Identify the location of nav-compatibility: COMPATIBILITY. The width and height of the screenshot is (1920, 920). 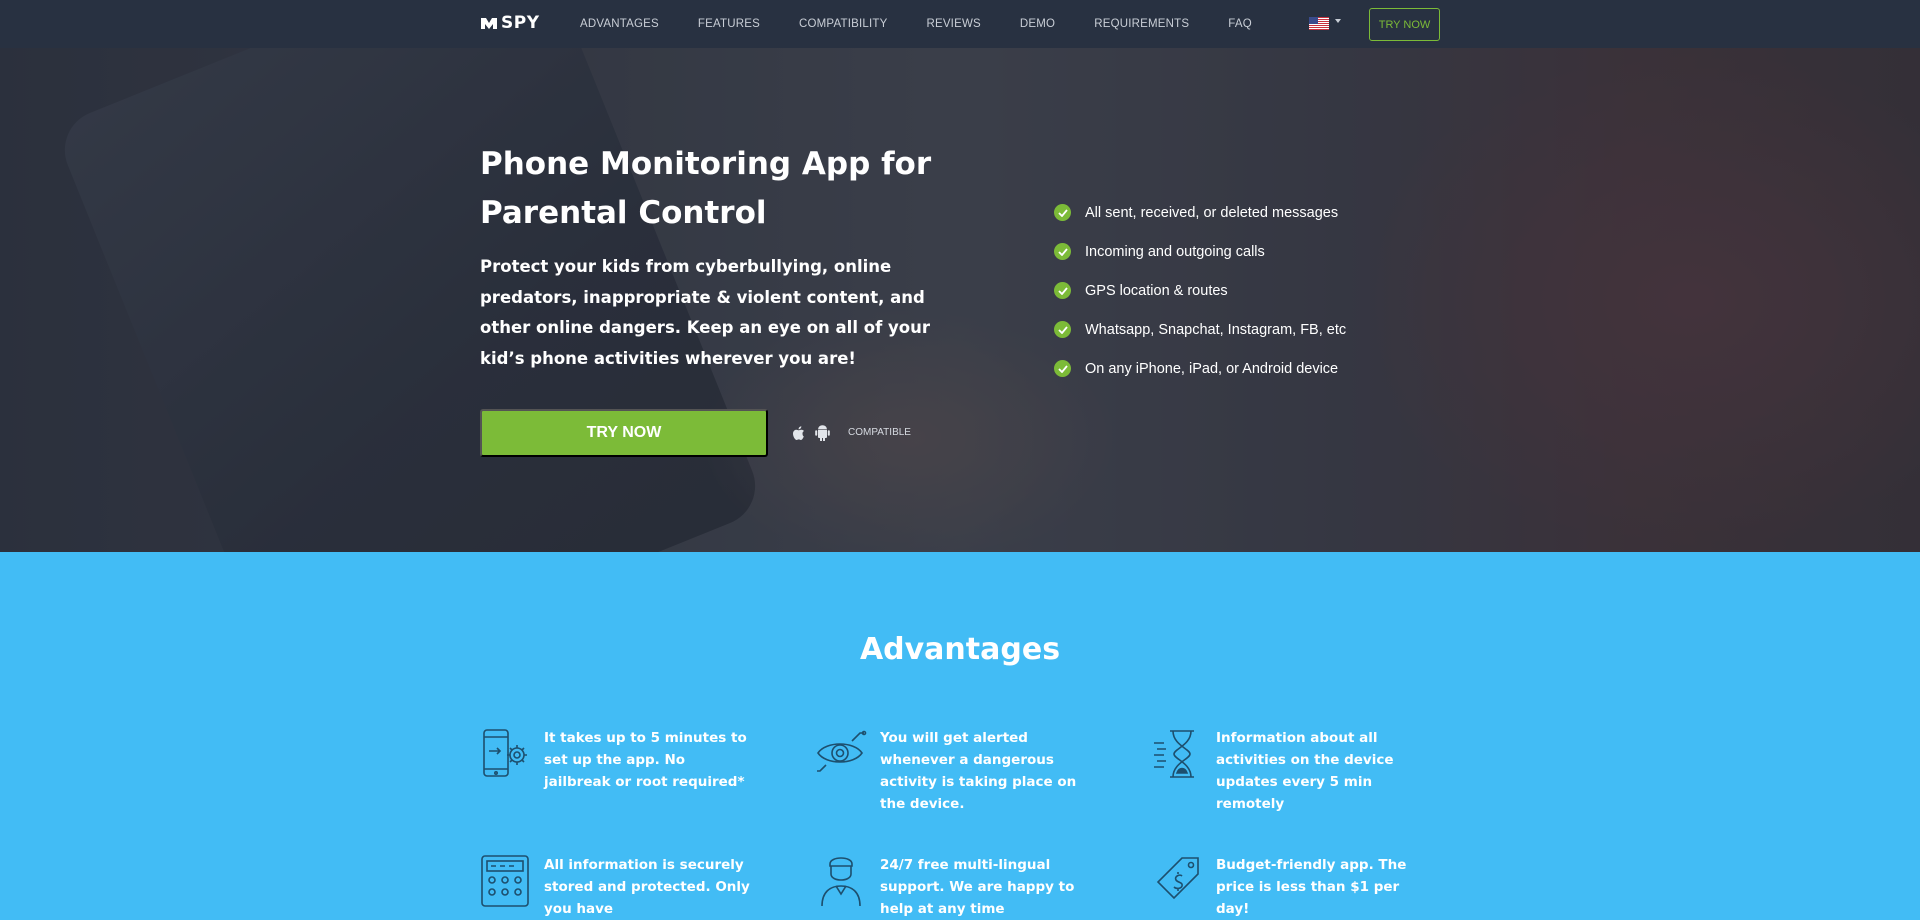
(843, 24).